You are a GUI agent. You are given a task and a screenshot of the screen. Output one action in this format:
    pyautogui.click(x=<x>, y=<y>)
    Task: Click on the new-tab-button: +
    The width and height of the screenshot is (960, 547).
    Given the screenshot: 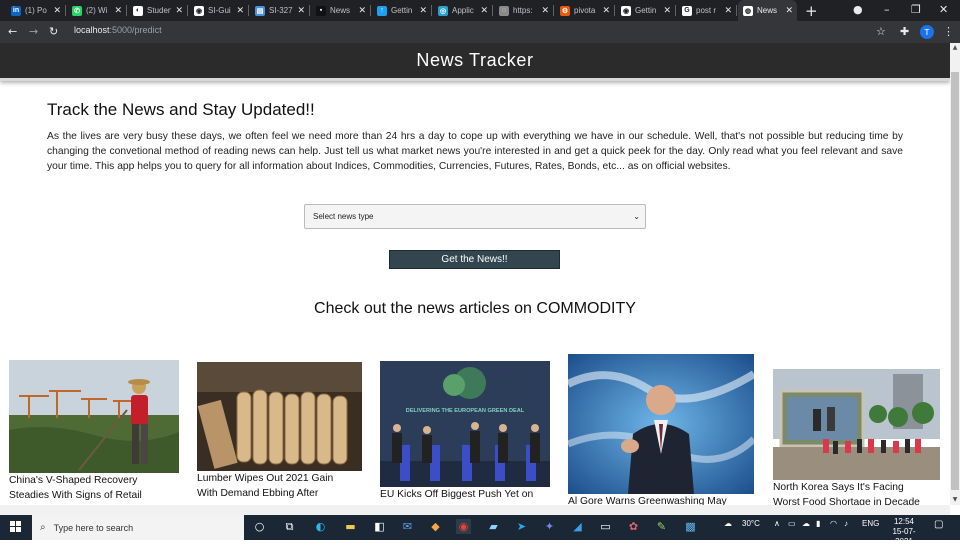 What is the action you would take?
    pyautogui.click(x=811, y=11)
    